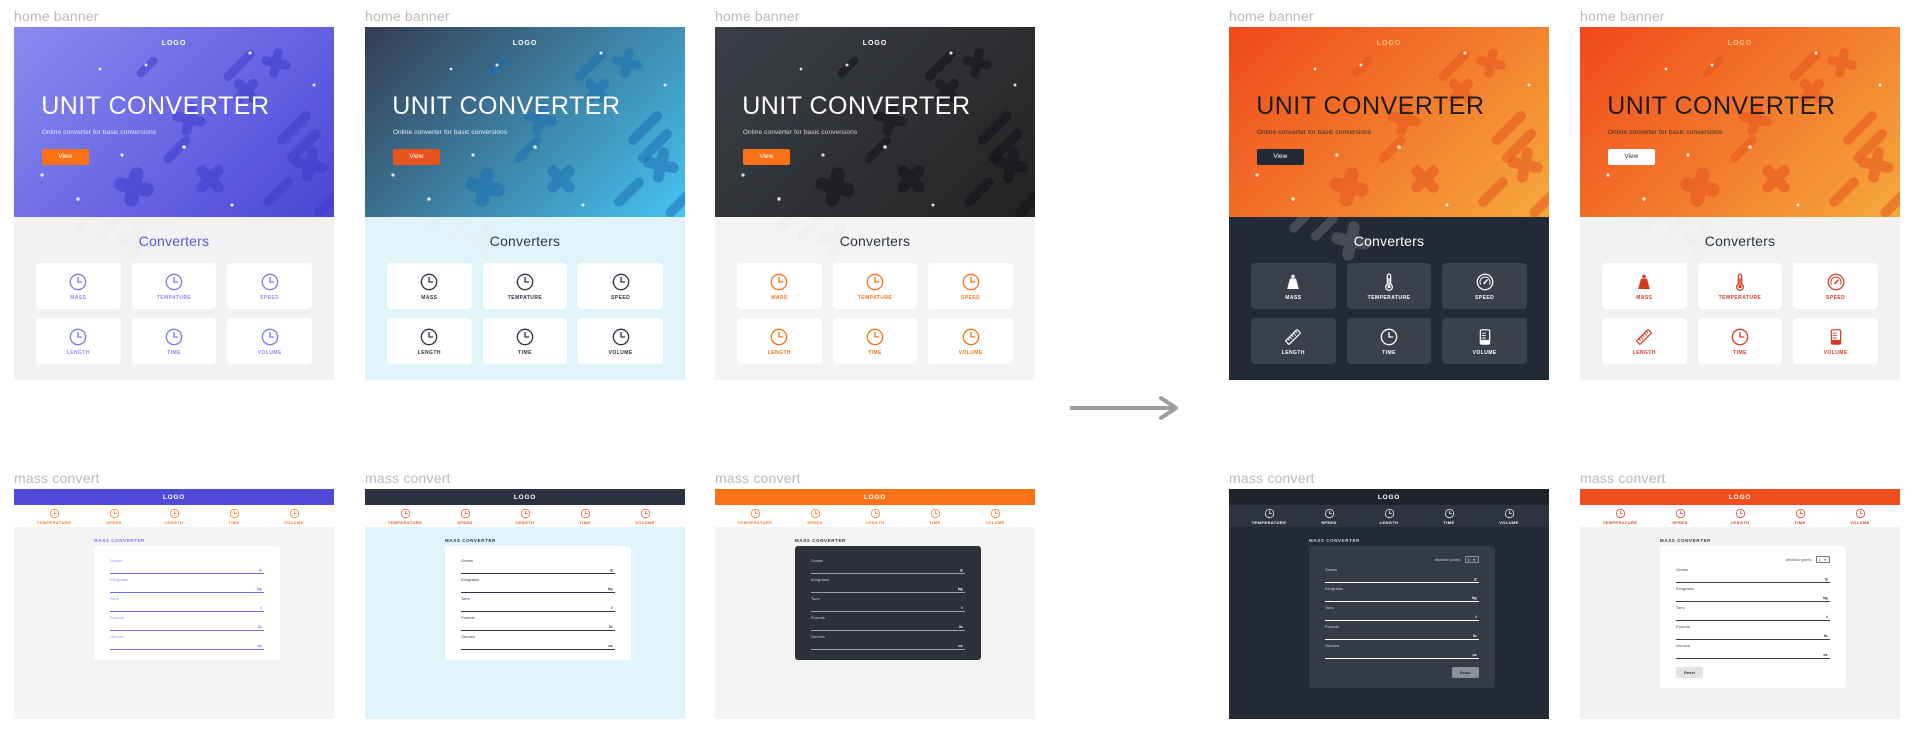  Describe the element at coordinates (174, 522) in the screenshot. I see `nav-item-label: LENGTH` at that location.